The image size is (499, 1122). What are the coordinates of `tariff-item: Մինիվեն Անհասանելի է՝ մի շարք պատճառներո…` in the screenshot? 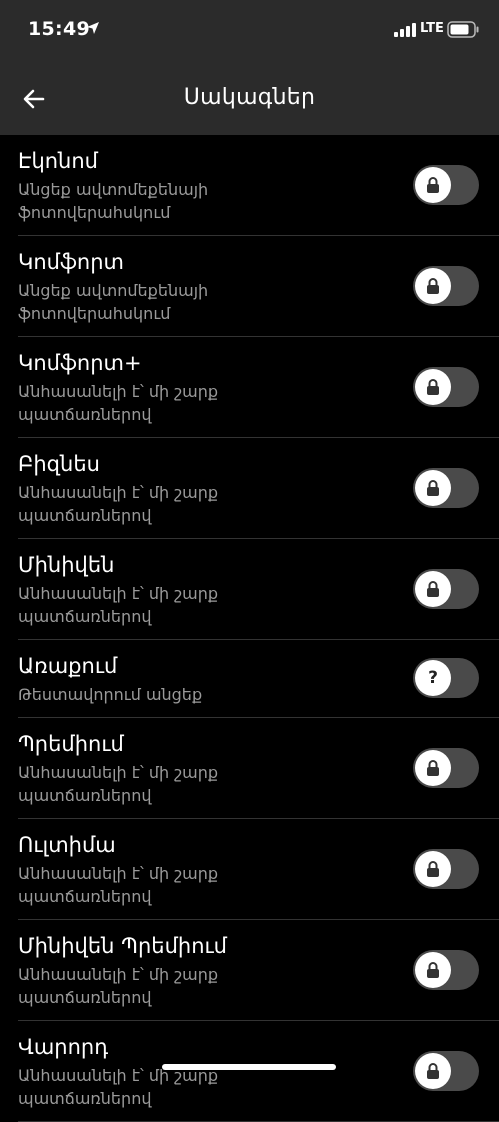 It's located at (258, 589).